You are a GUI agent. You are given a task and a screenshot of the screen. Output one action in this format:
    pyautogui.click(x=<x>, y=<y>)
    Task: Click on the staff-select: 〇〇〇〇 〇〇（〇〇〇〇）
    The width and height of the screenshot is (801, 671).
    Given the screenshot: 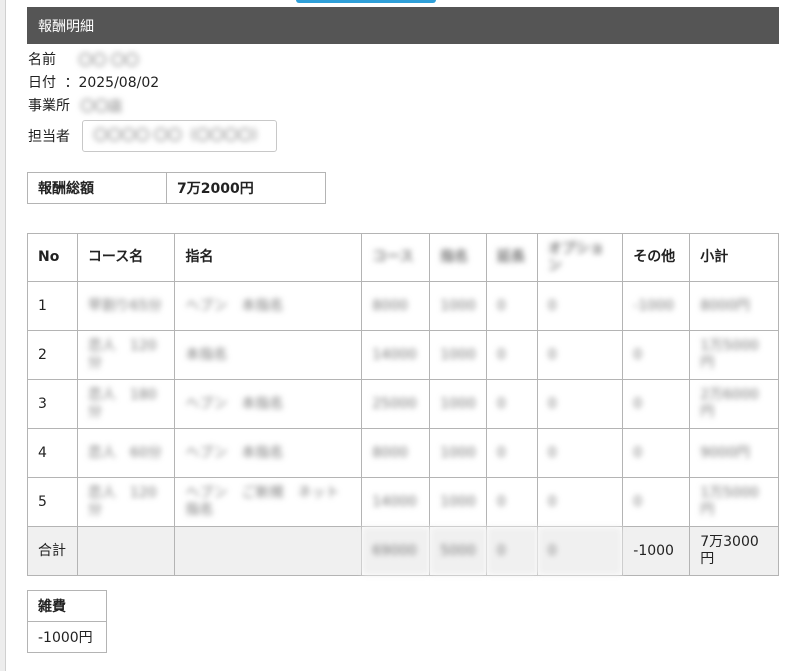 What is the action you would take?
    pyautogui.click(x=179, y=136)
    